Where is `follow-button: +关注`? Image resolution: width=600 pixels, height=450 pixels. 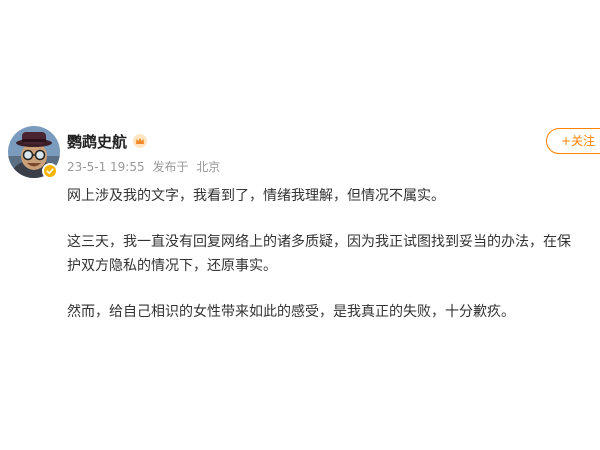
follow-button: +关注 is located at coordinates (573, 141).